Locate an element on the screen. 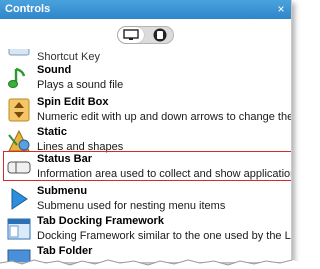 The width and height of the screenshot is (320, 269). mobile-view-button is located at coordinates (160, 35).